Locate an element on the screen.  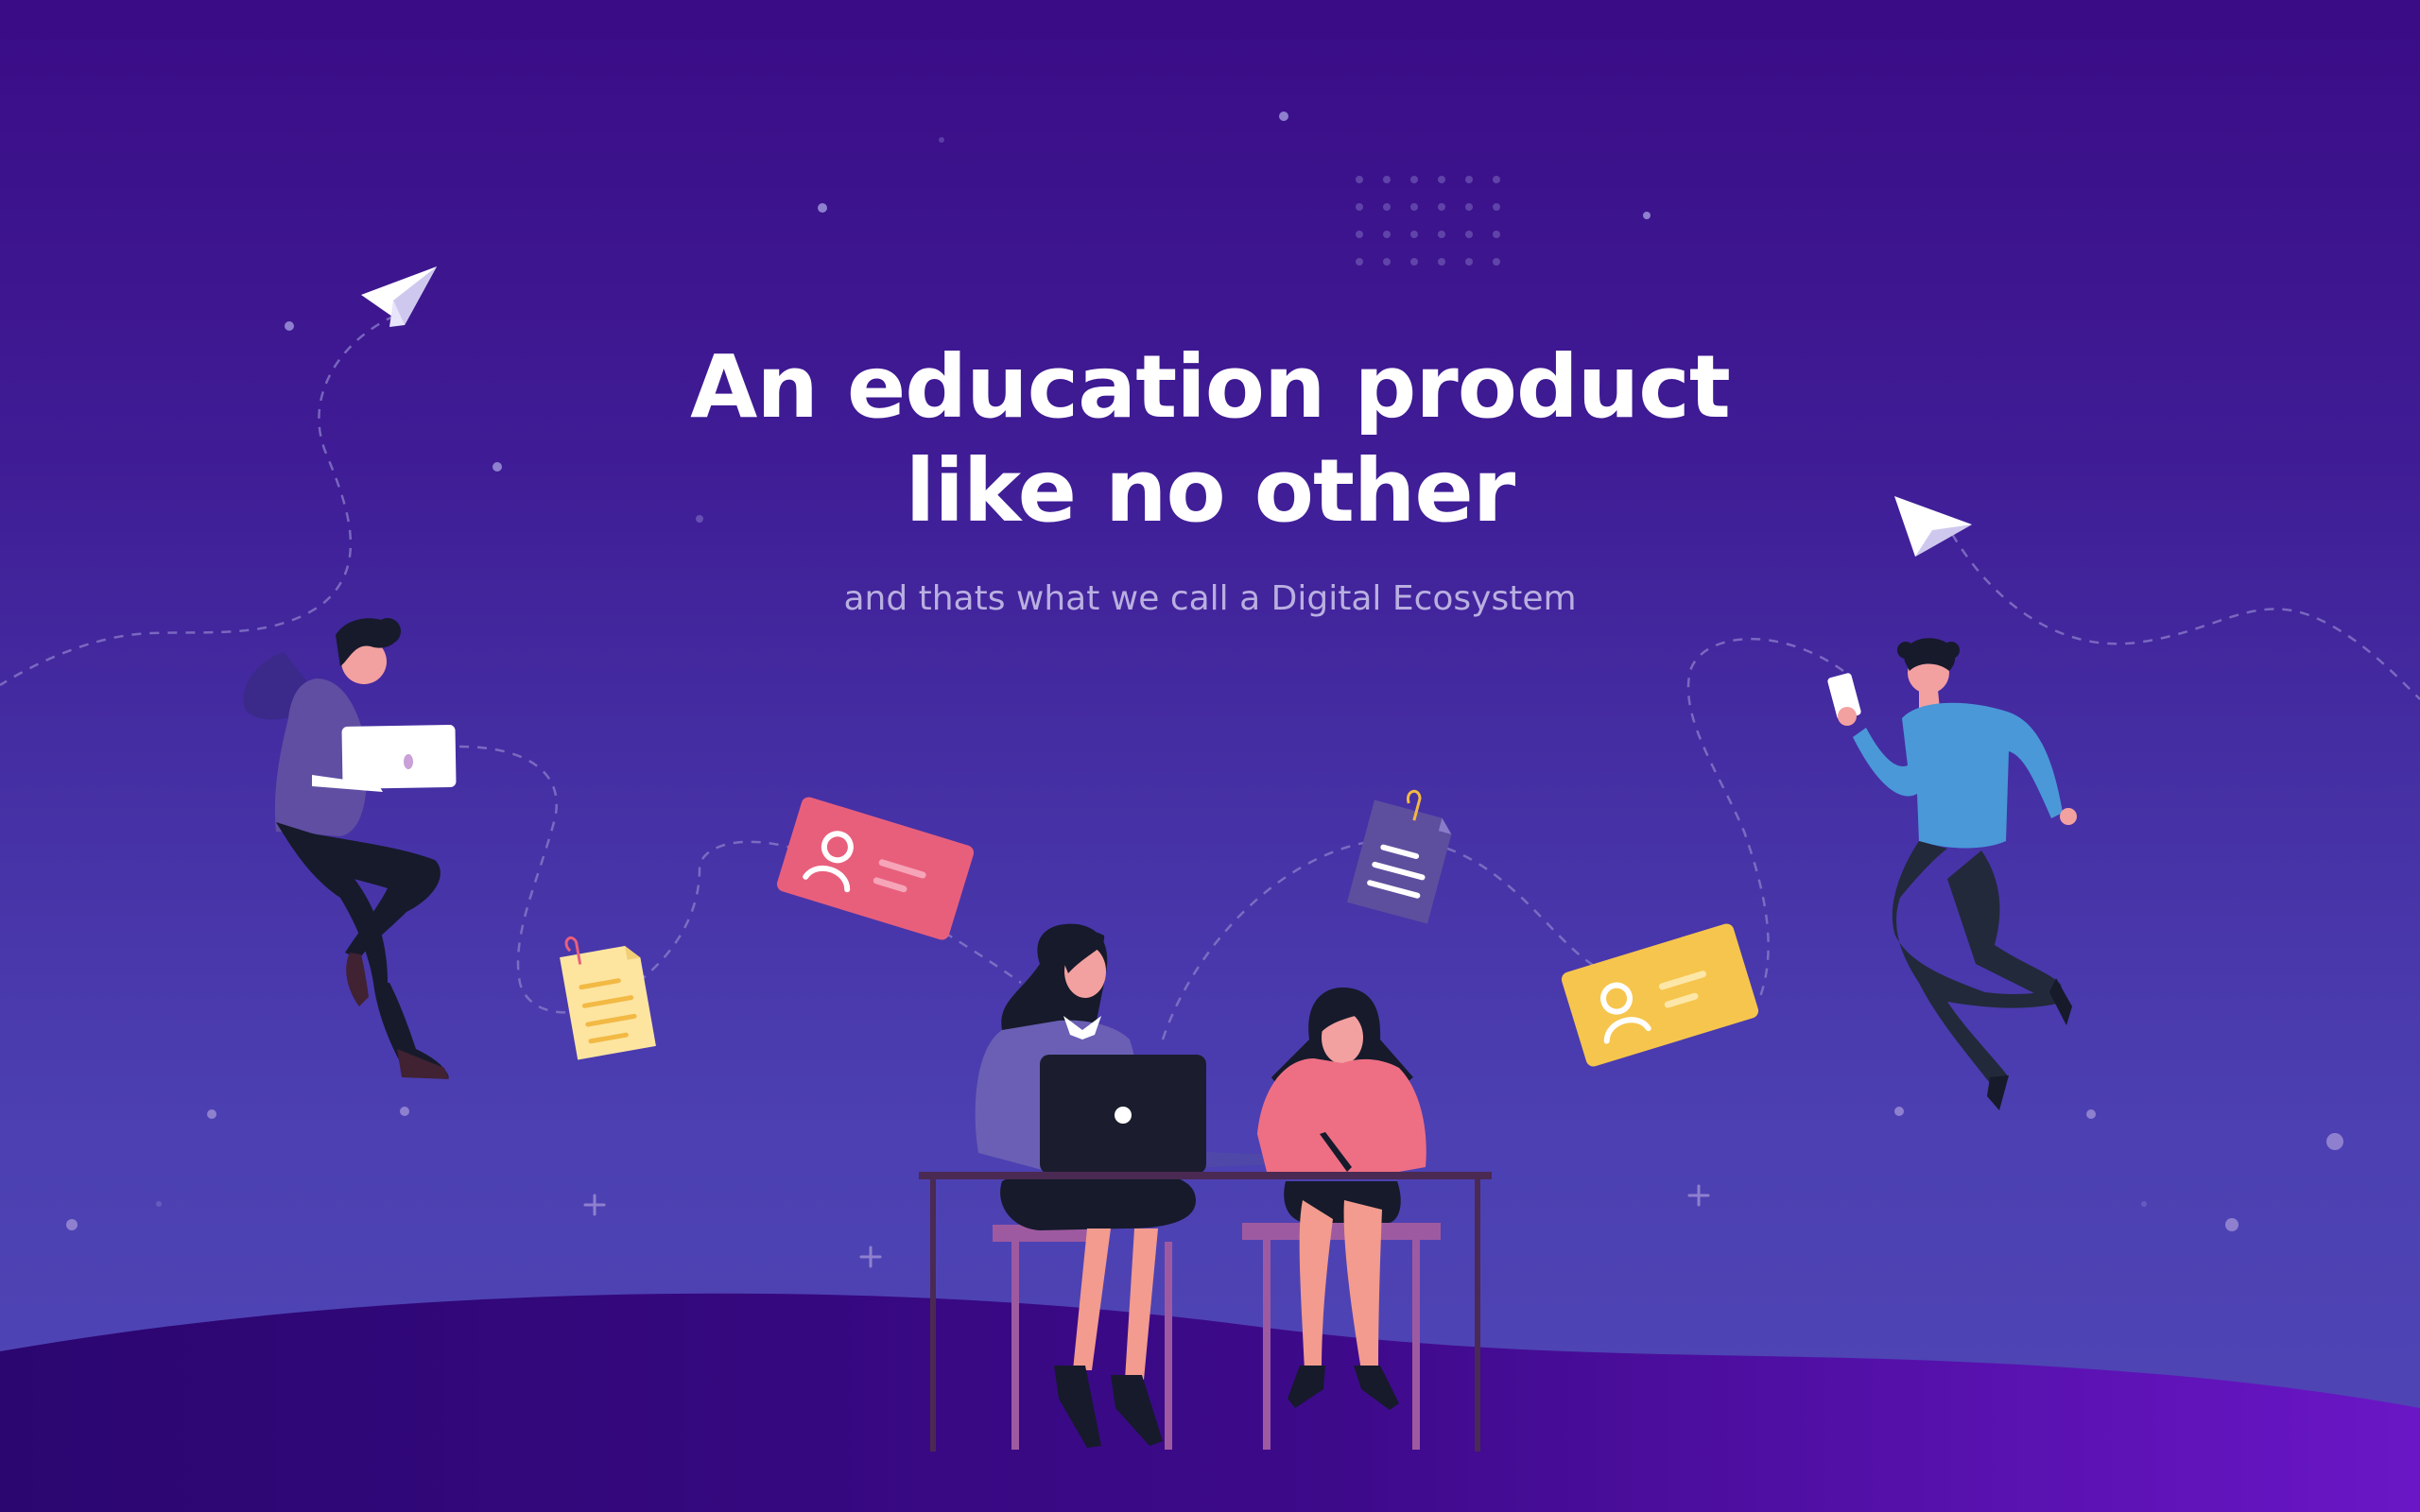
woman-with-laptop-illustration is located at coordinates (350, 848).